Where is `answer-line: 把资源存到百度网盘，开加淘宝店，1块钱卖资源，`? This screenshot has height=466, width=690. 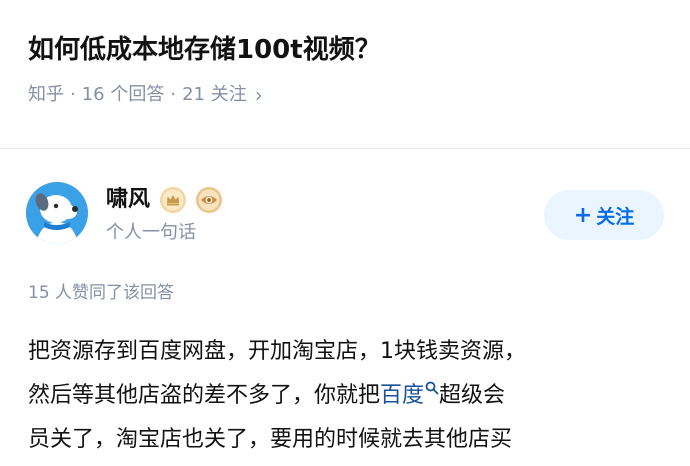
answer-line: 把资源存到百度网盘，开加淘宝店，1块钱卖资源， is located at coordinates (277, 351).